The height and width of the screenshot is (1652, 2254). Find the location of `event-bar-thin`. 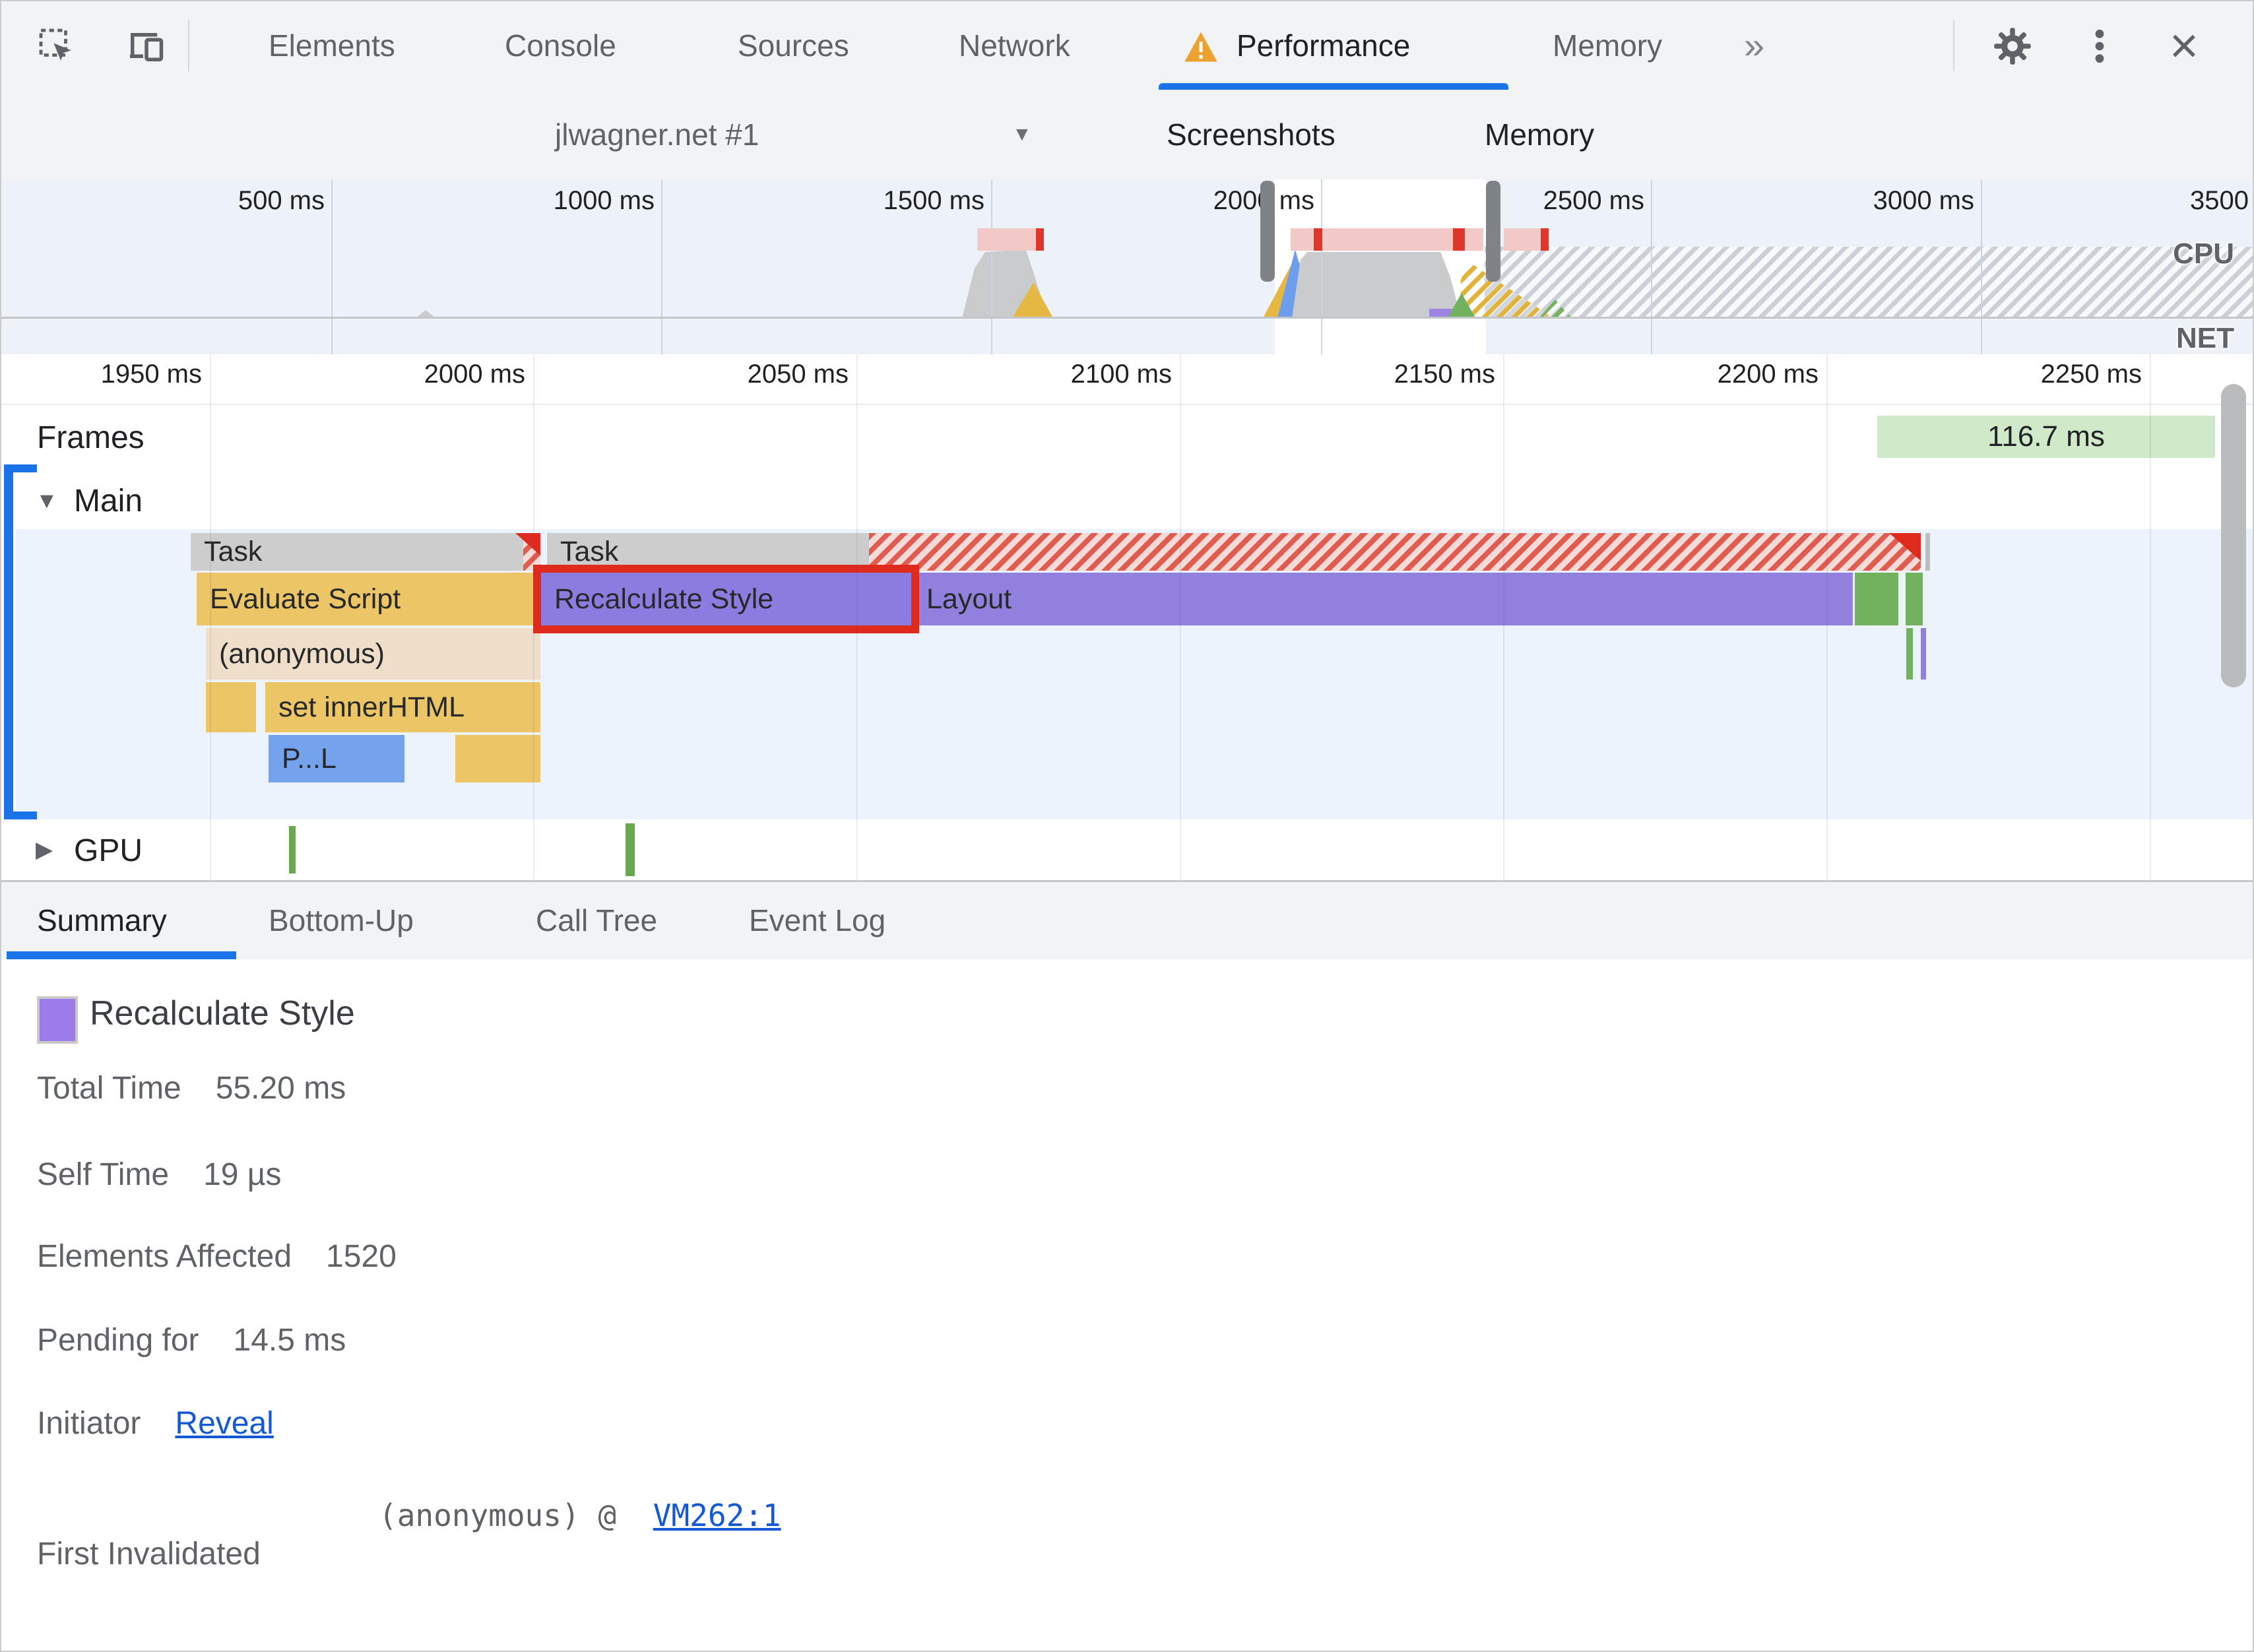

event-bar-thin is located at coordinates (1927, 552).